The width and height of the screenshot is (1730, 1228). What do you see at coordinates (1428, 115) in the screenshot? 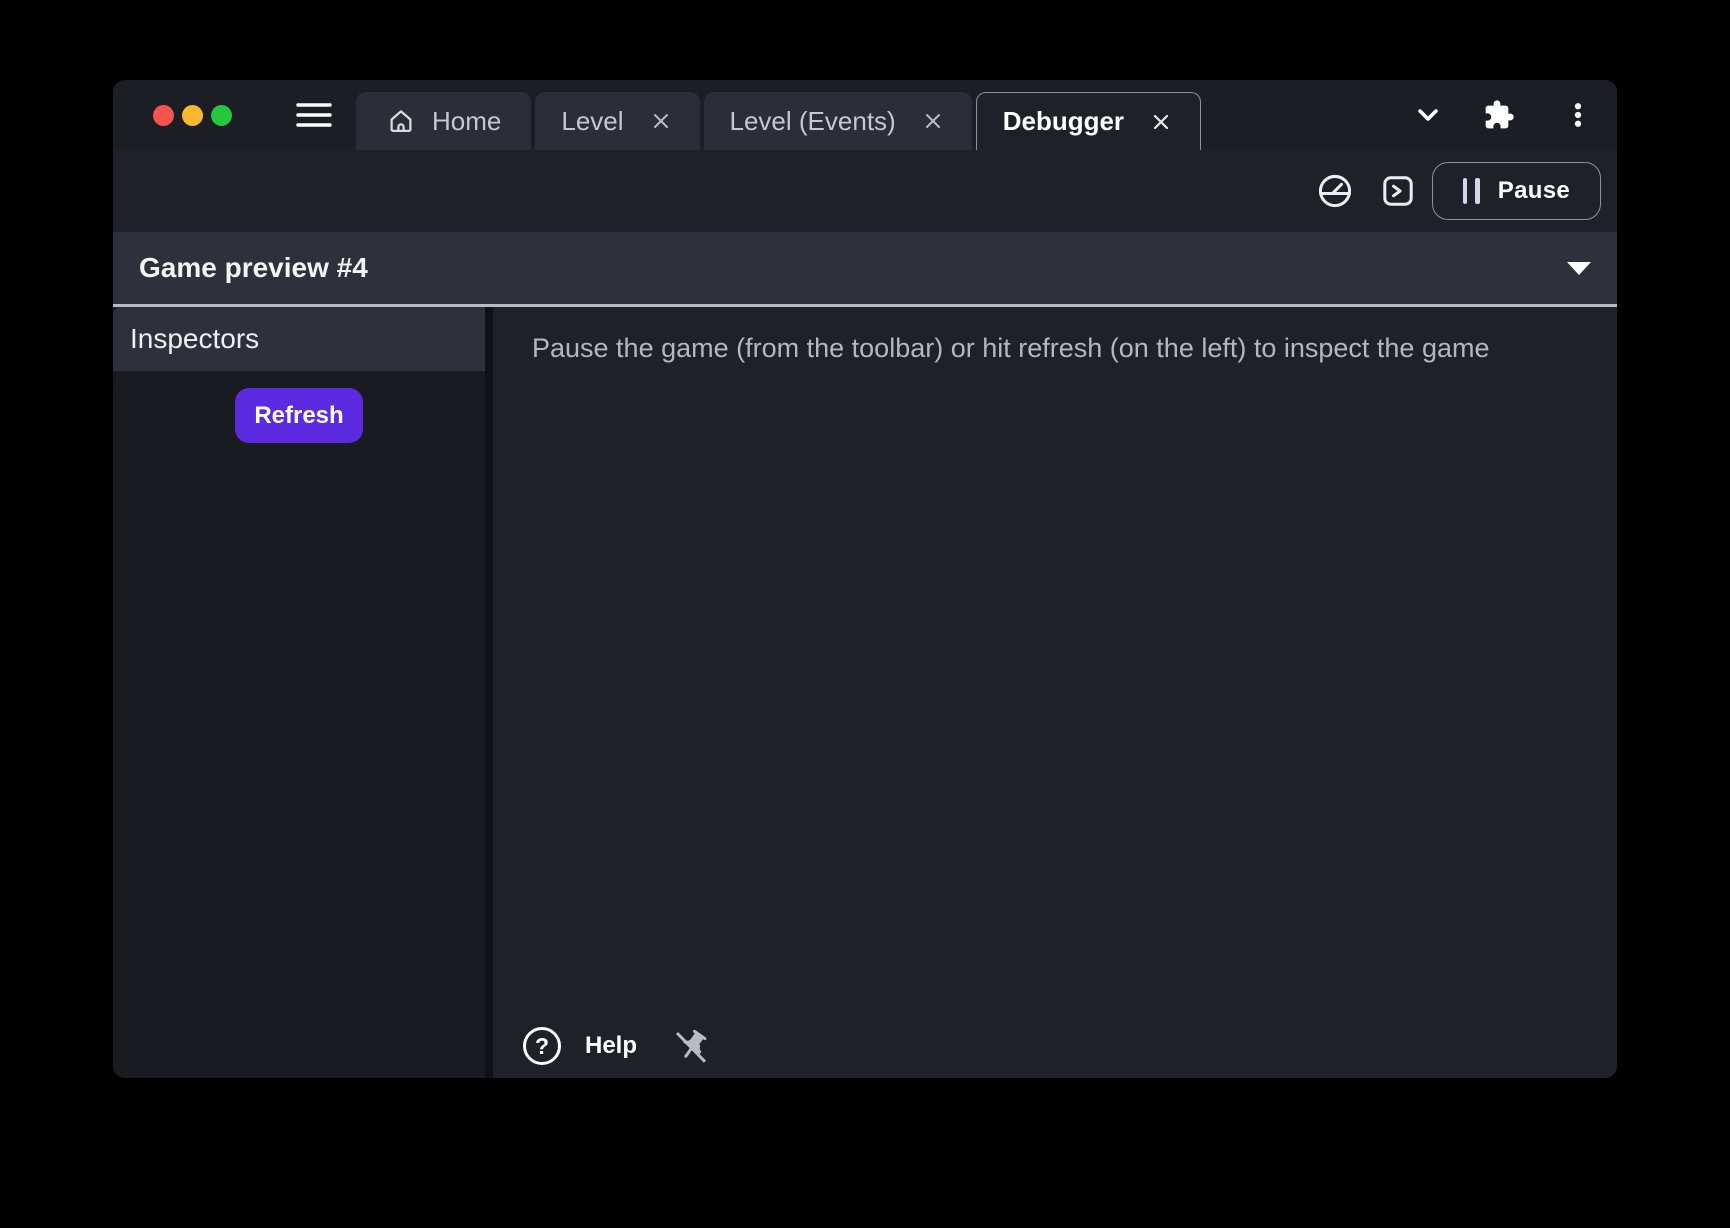
I see `chevron-down-icon` at bounding box center [1428, 115].